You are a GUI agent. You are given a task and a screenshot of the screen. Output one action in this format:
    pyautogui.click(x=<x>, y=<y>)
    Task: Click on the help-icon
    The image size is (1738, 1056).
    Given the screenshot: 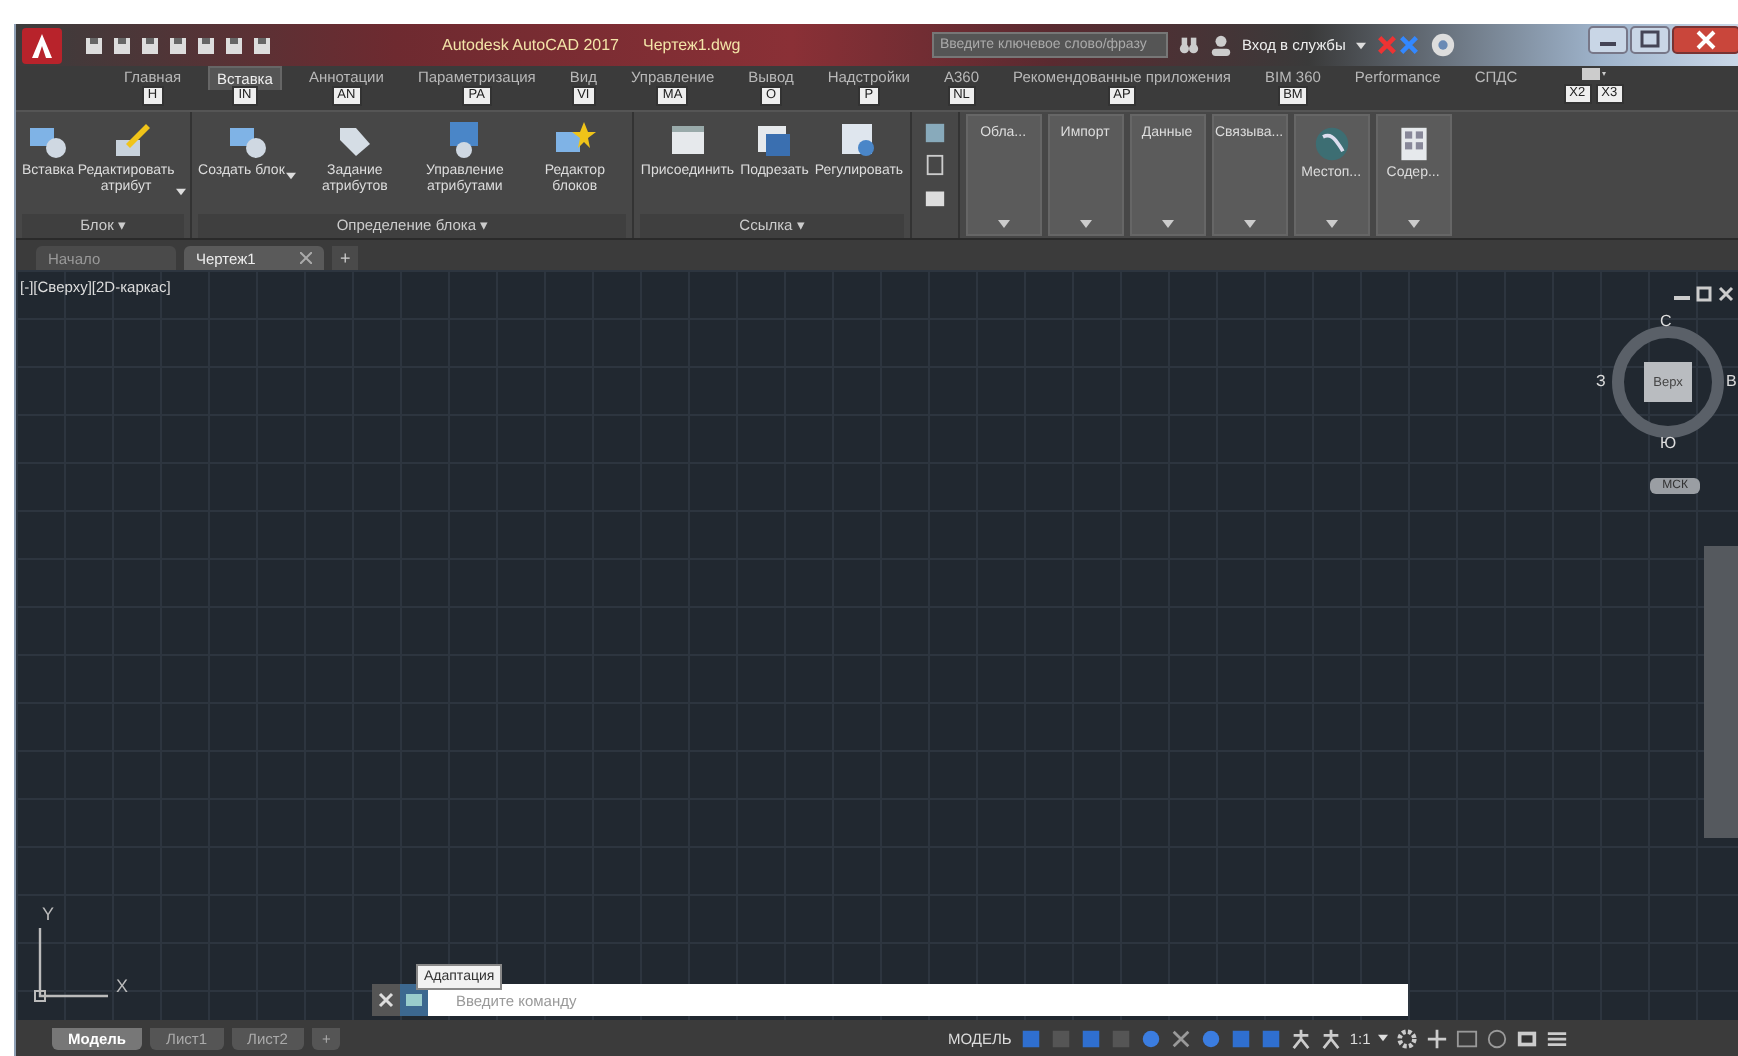 What is the action you would take?
    pyautogui.click(x=1442, y=45)
    